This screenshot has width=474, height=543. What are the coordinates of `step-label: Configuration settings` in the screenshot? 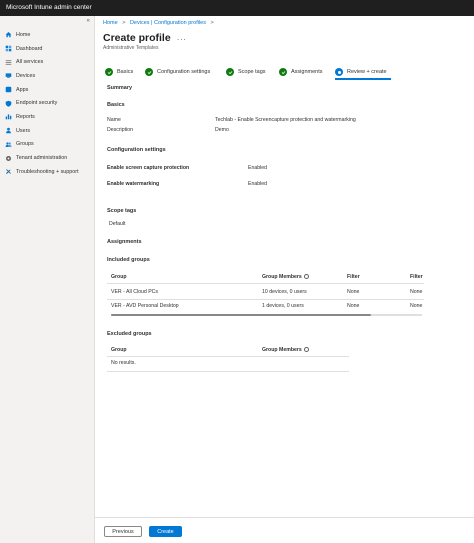 It's located at (184, 72).